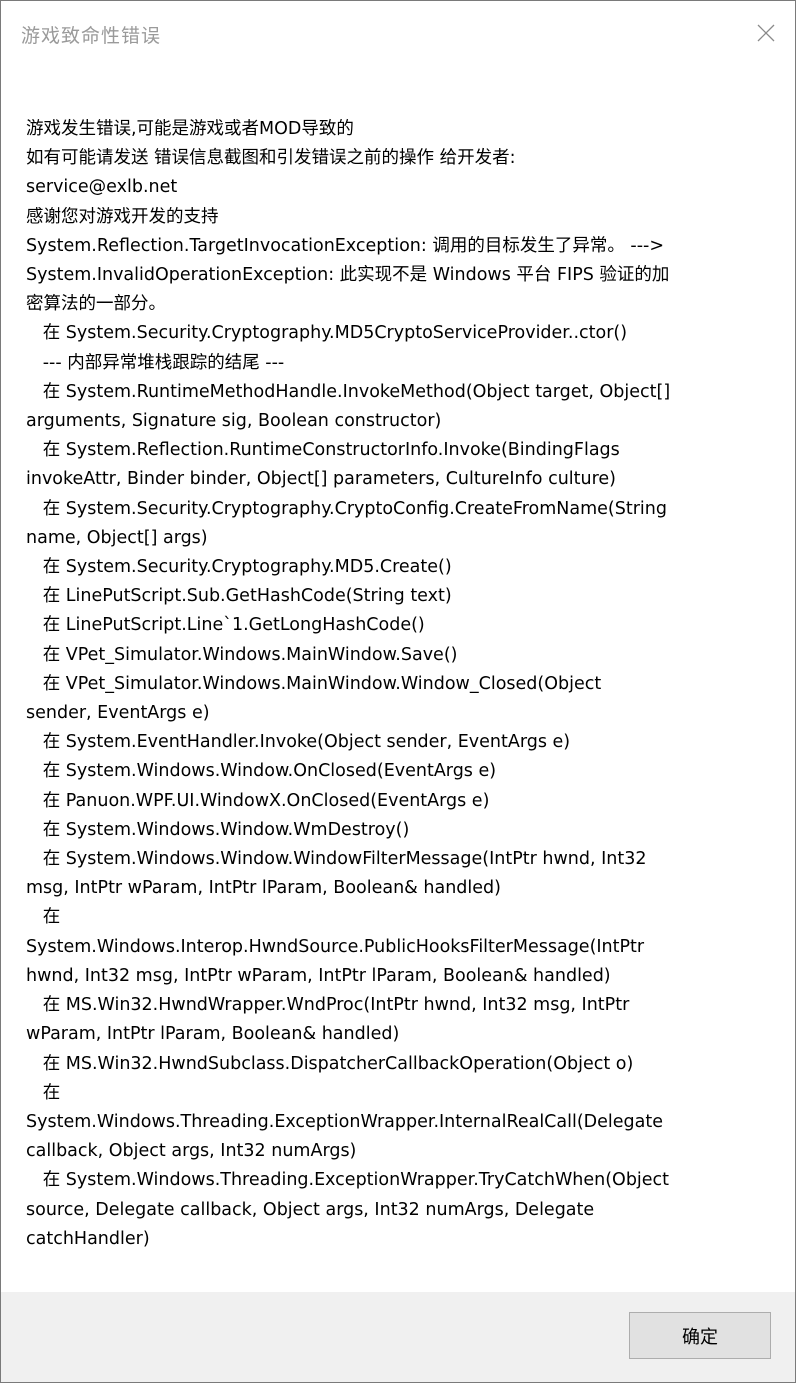  I want to click on close-icon, so click(766, 33).